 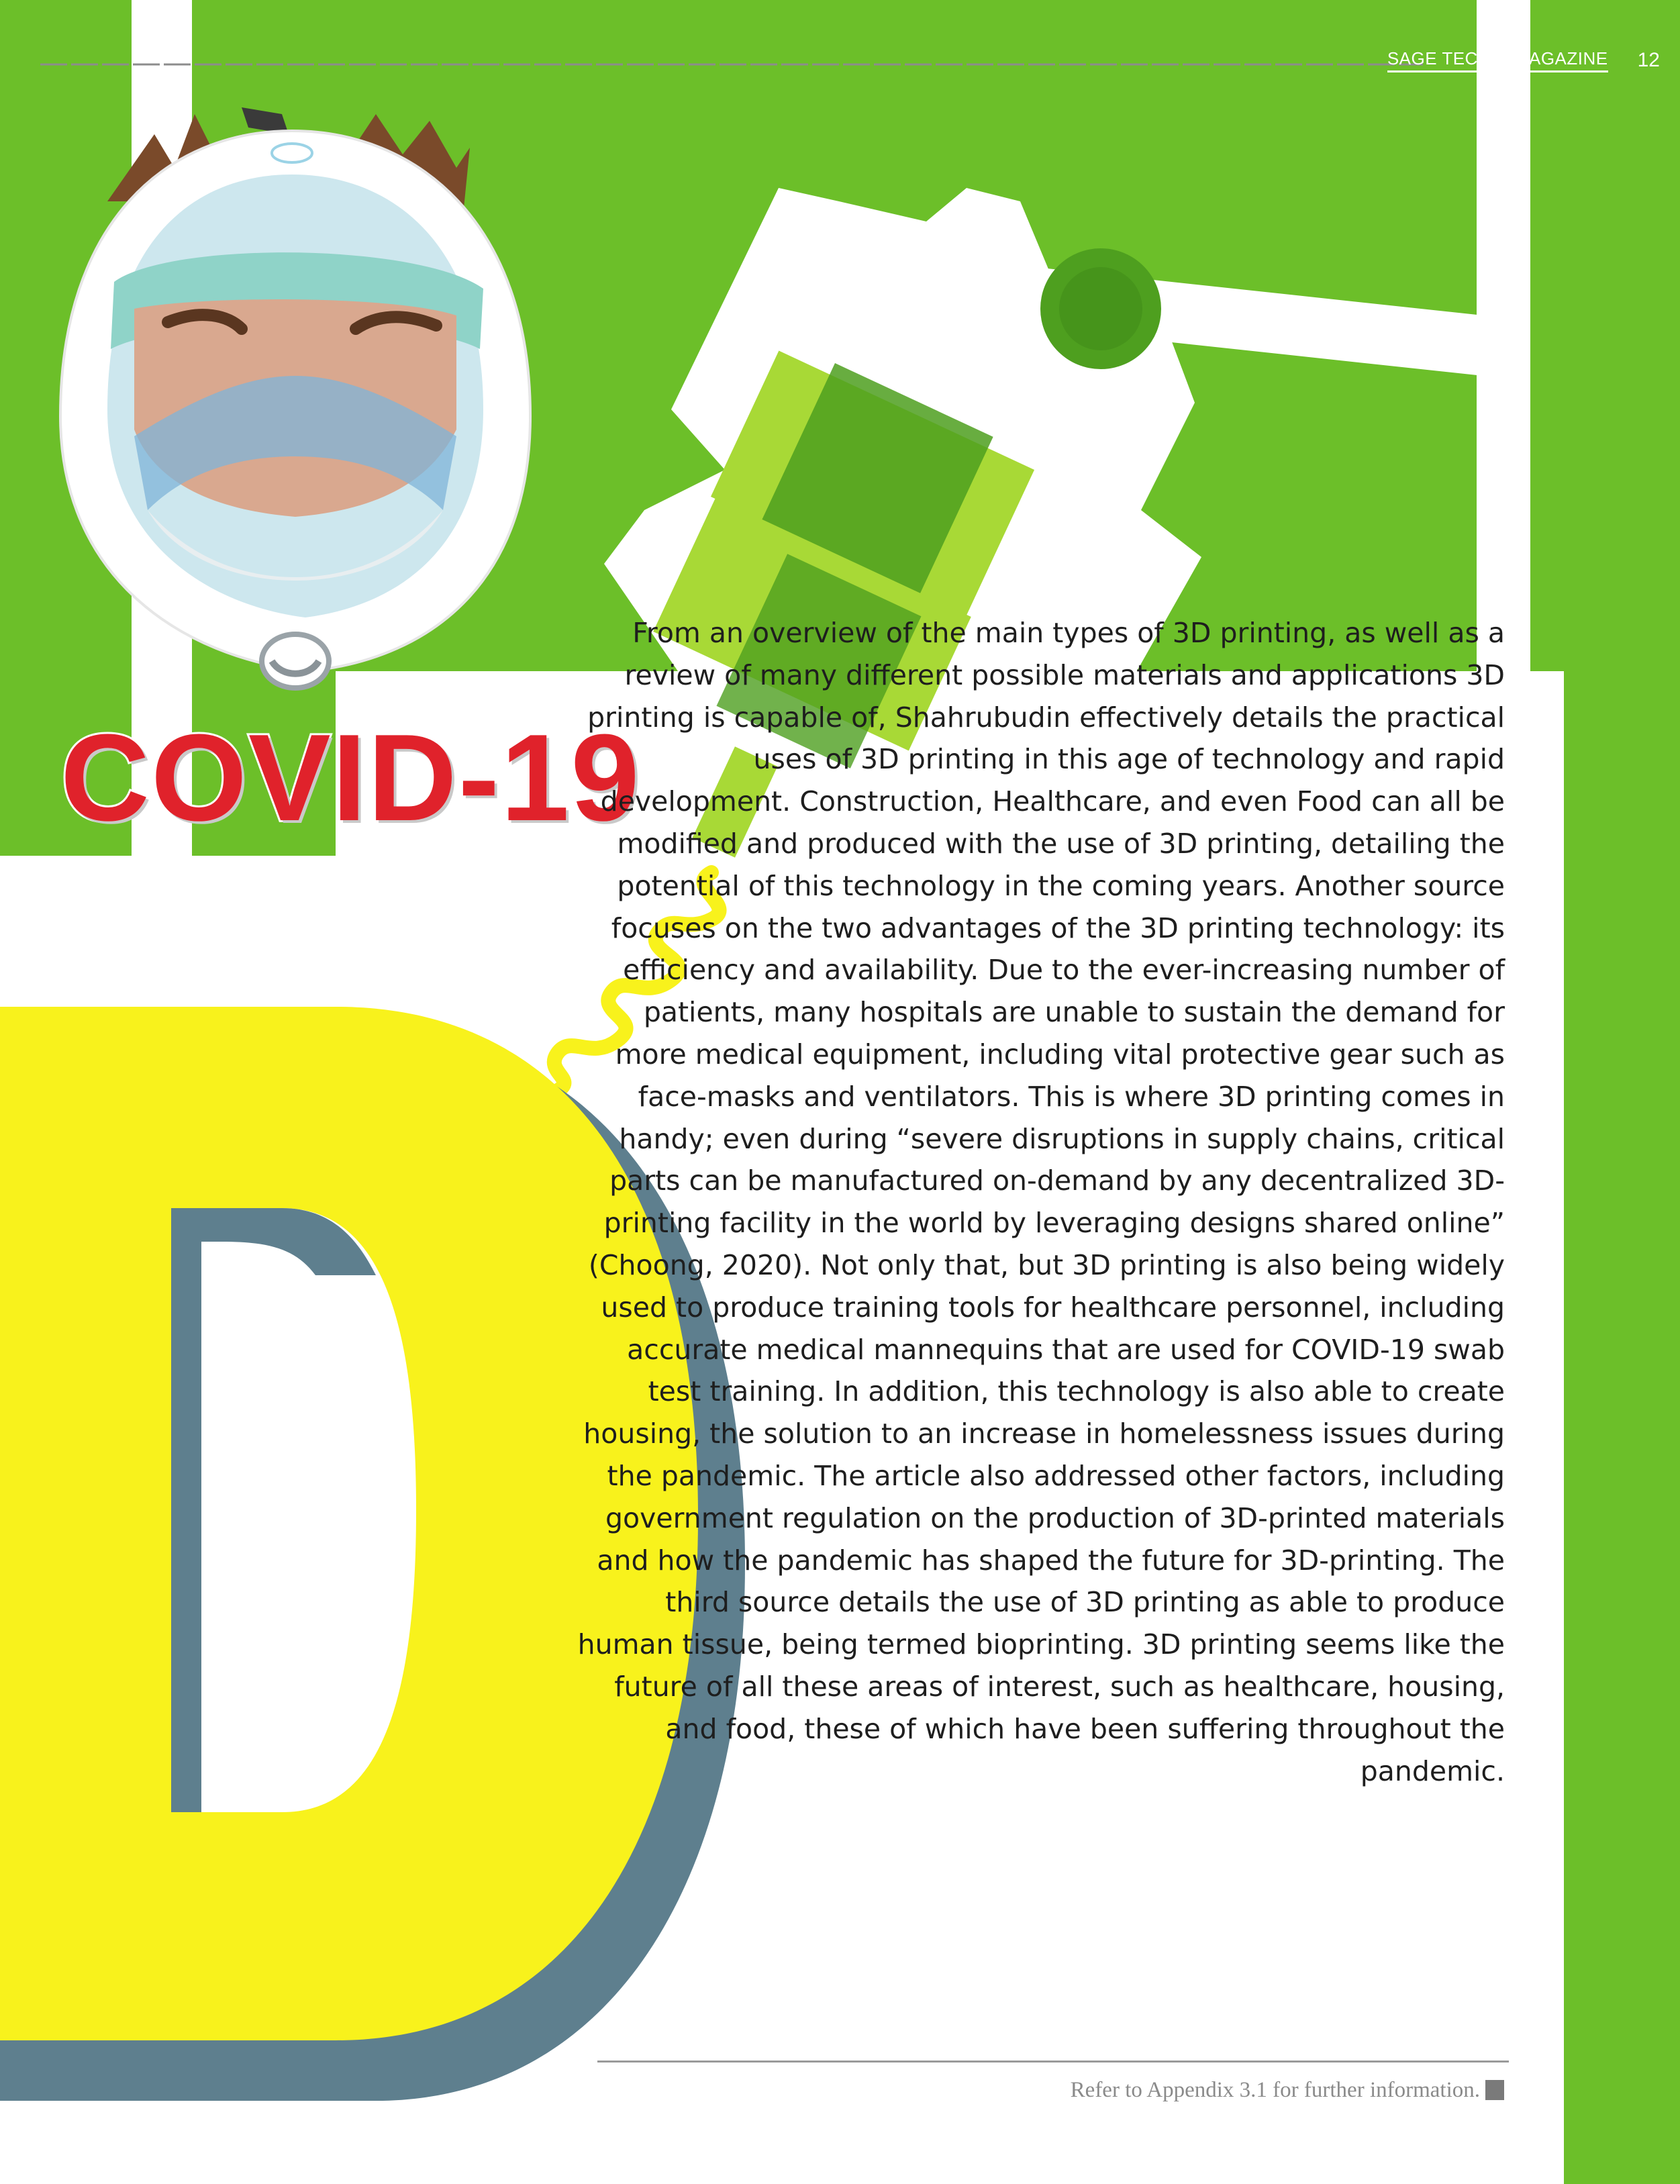 I want to click on covid-title: COVID-19, so click(x=350, y=777).